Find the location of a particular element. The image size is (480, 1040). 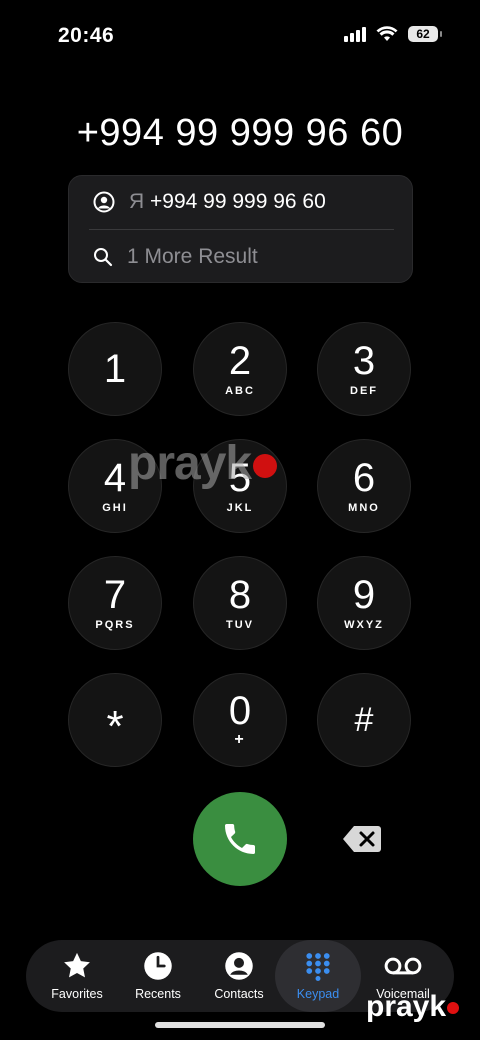

key-letters: DEF is located at coordinates (364, 391).